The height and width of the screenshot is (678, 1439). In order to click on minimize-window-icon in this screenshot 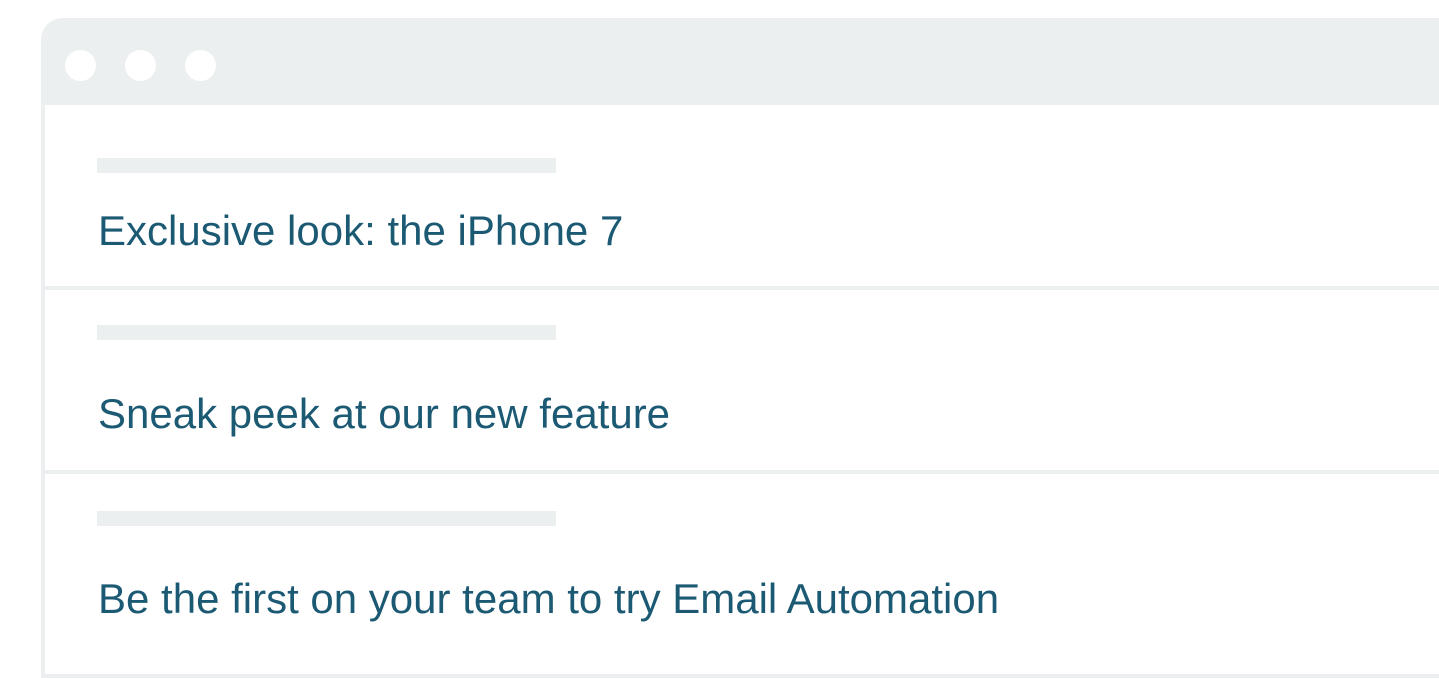, I will do `click(140, 65)`.